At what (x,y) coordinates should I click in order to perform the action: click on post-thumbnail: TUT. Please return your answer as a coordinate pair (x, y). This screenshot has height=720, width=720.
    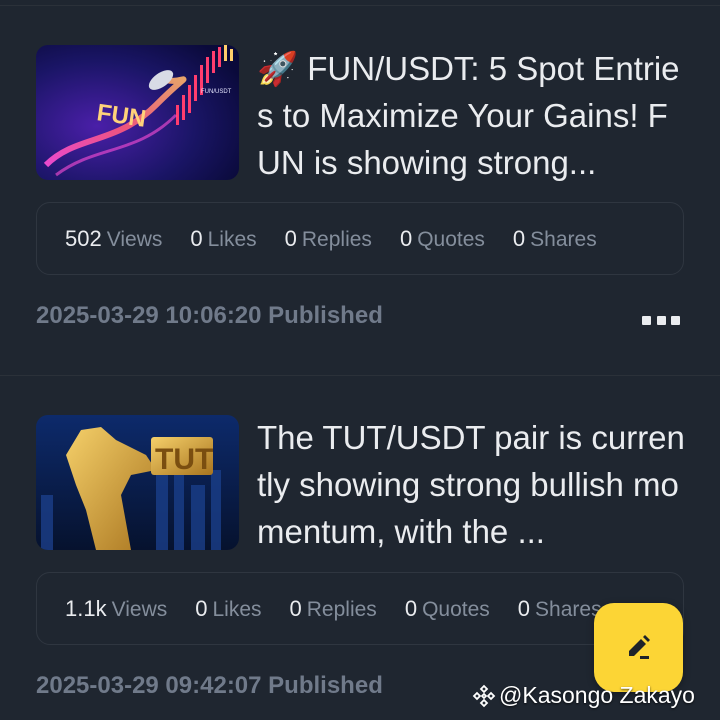
    Looking at the image, I should click on (137, 482).